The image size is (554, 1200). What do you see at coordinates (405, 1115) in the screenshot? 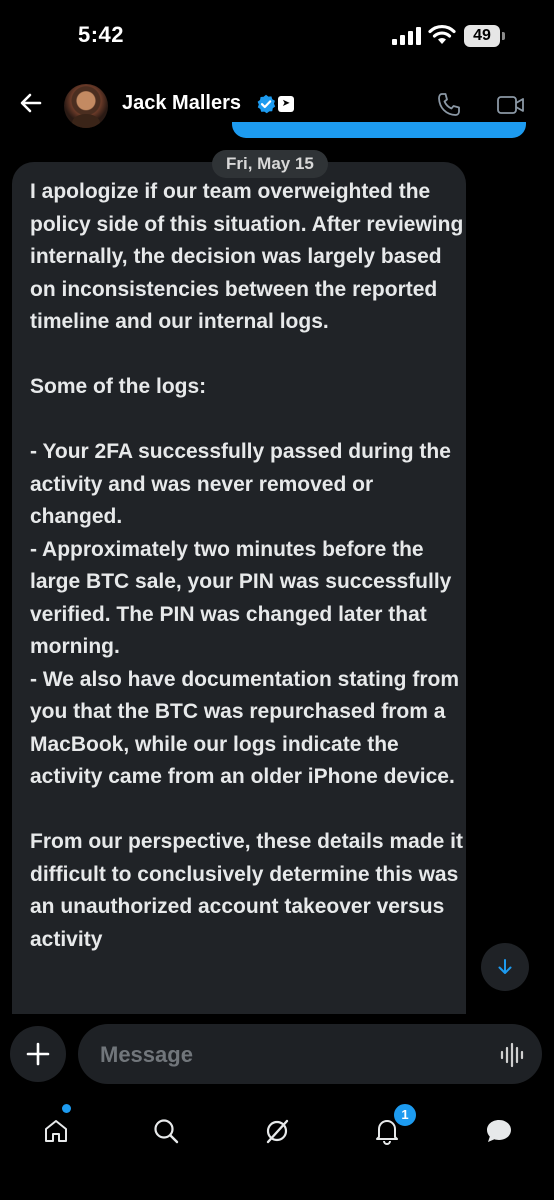
I see `notifications-badge: 1` at bounding box center [405, 1115].